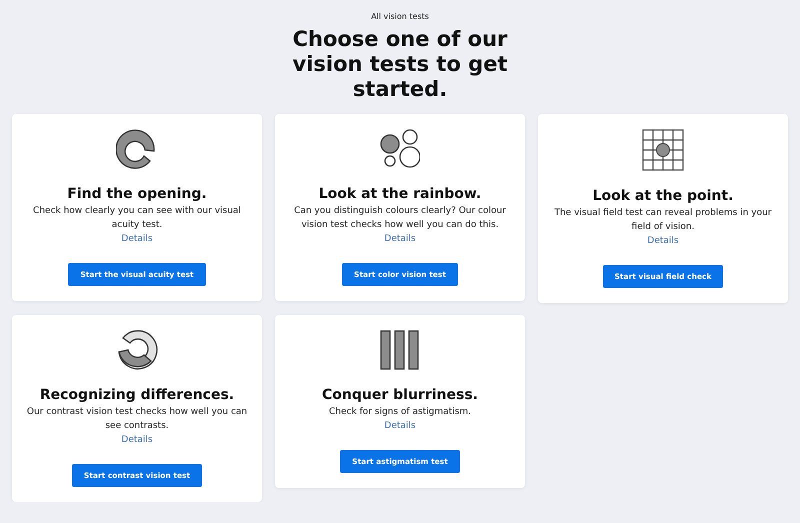  I want to click on card-title: Look at the point., so click(663, 196).